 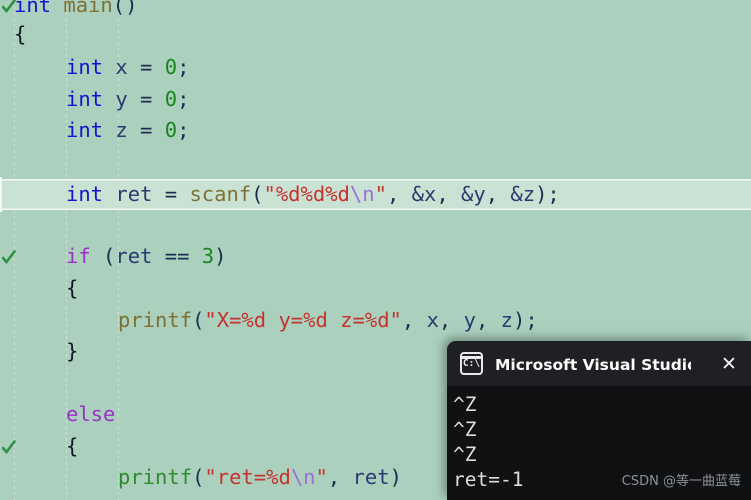 What do you see at coordinates (375, 10) in the screenshot?
I see `code-line: int main()` at bounding box center [375, 10].